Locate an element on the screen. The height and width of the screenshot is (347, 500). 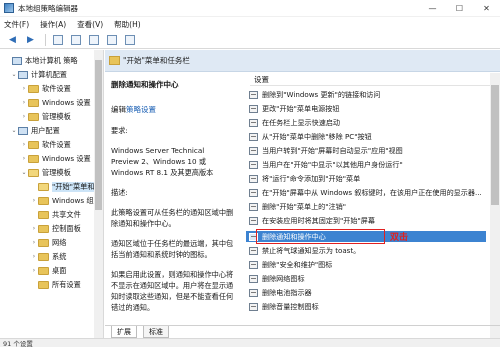
tree-item-control-panel: › 控制面板 is located at coordinates (55, 228).